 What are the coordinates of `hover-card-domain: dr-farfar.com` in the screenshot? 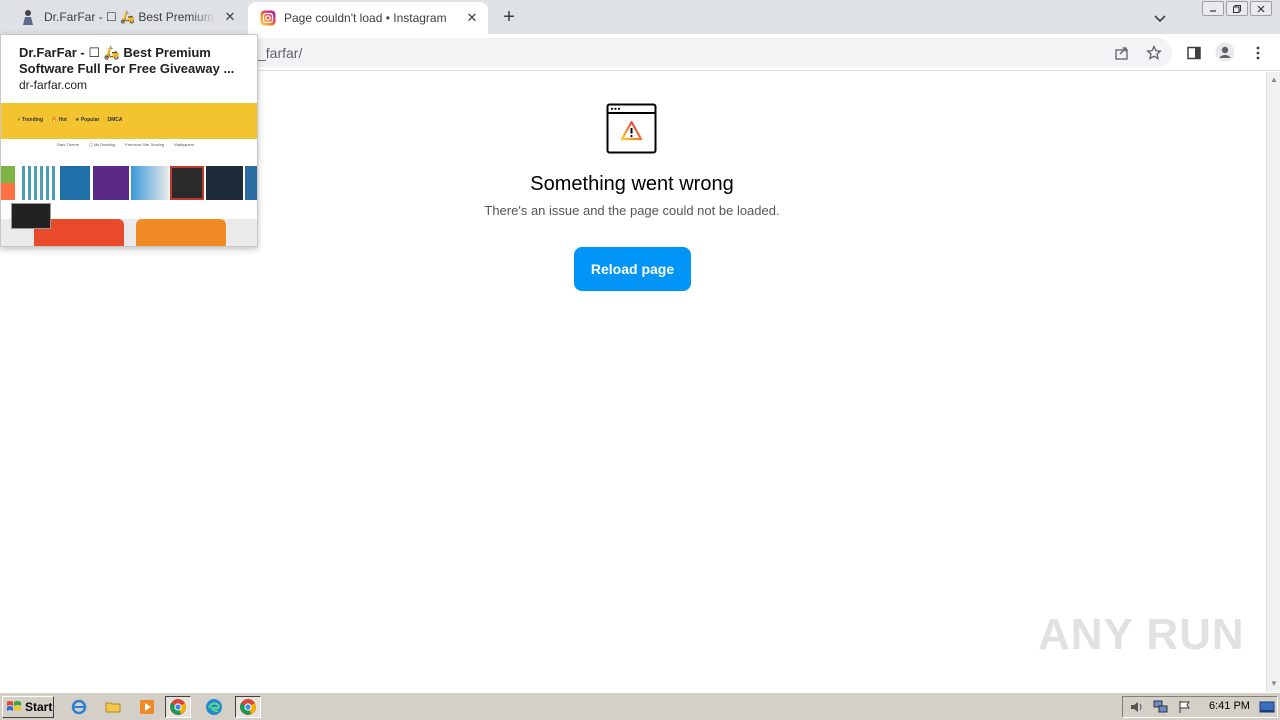 It's located at (53, 85).